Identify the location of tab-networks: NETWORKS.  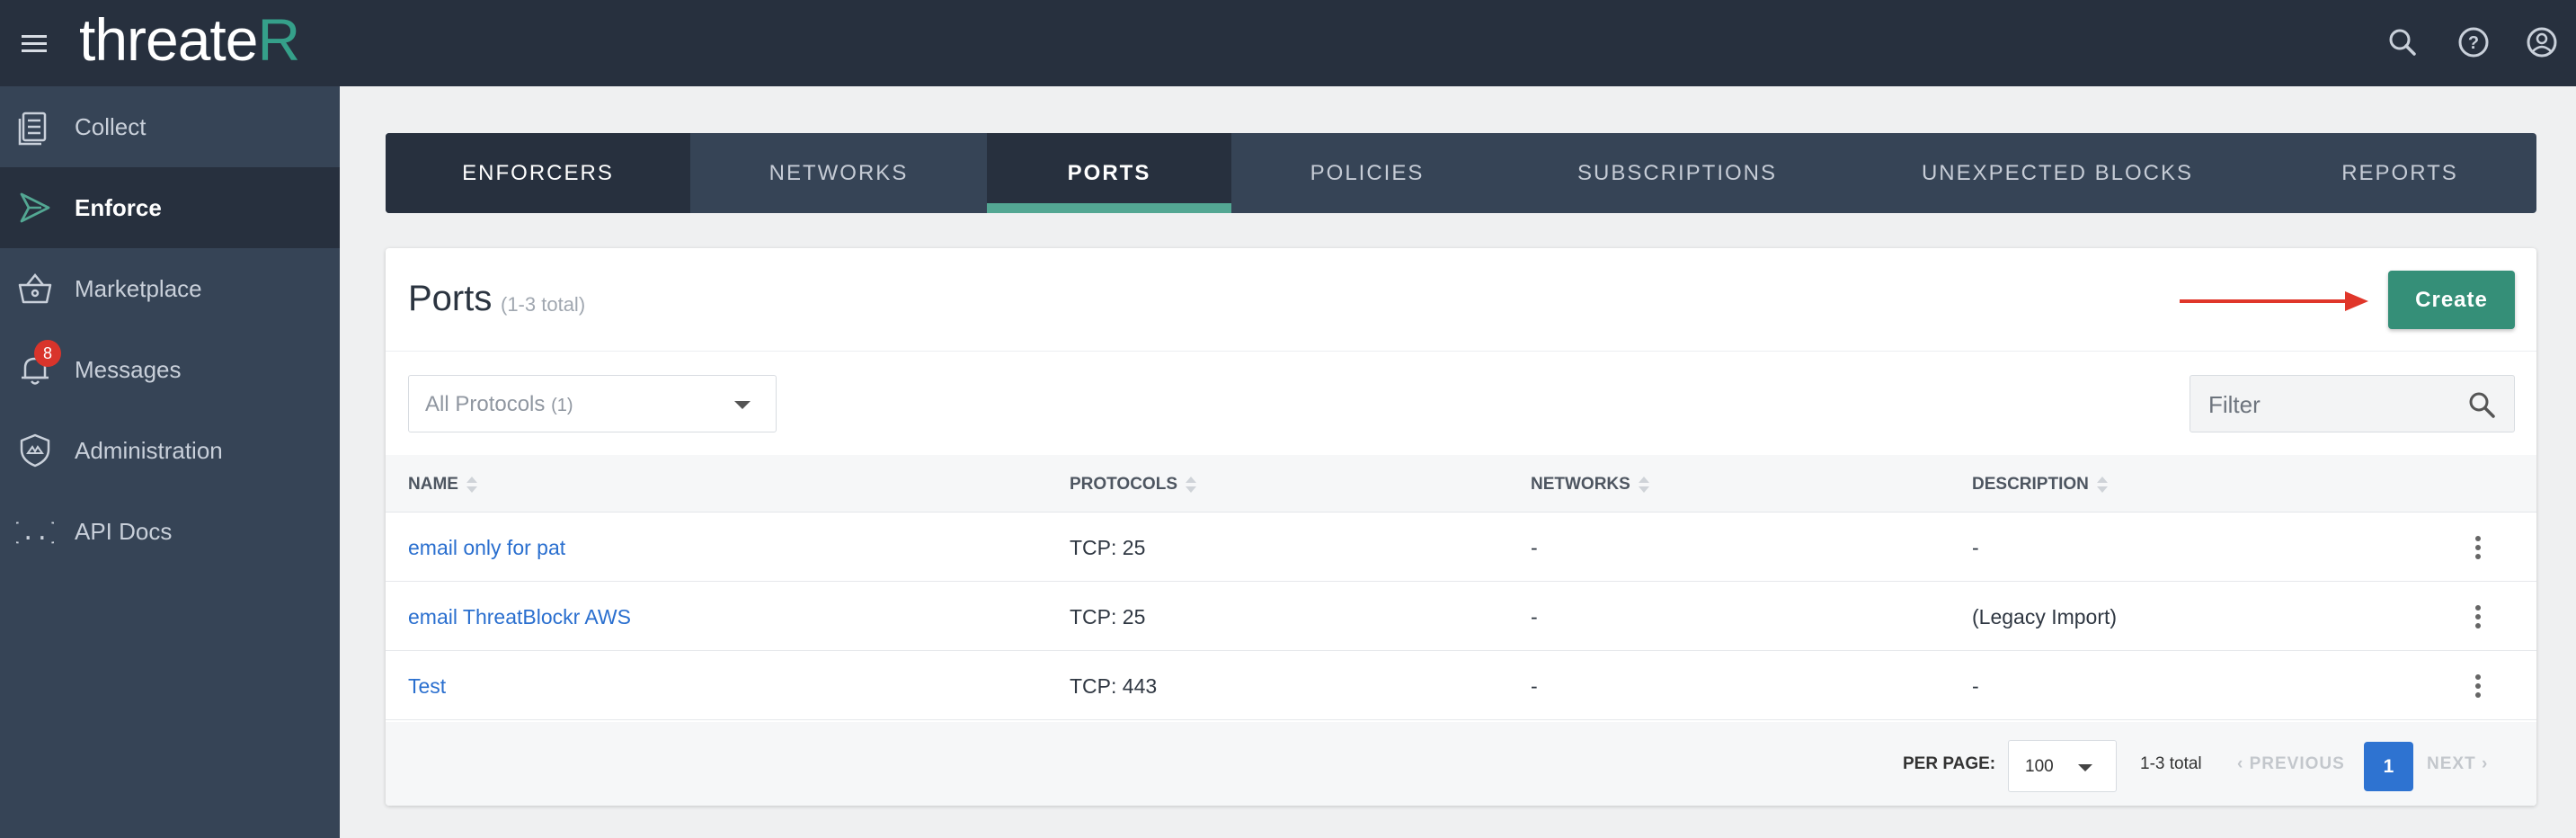
(838, 173).